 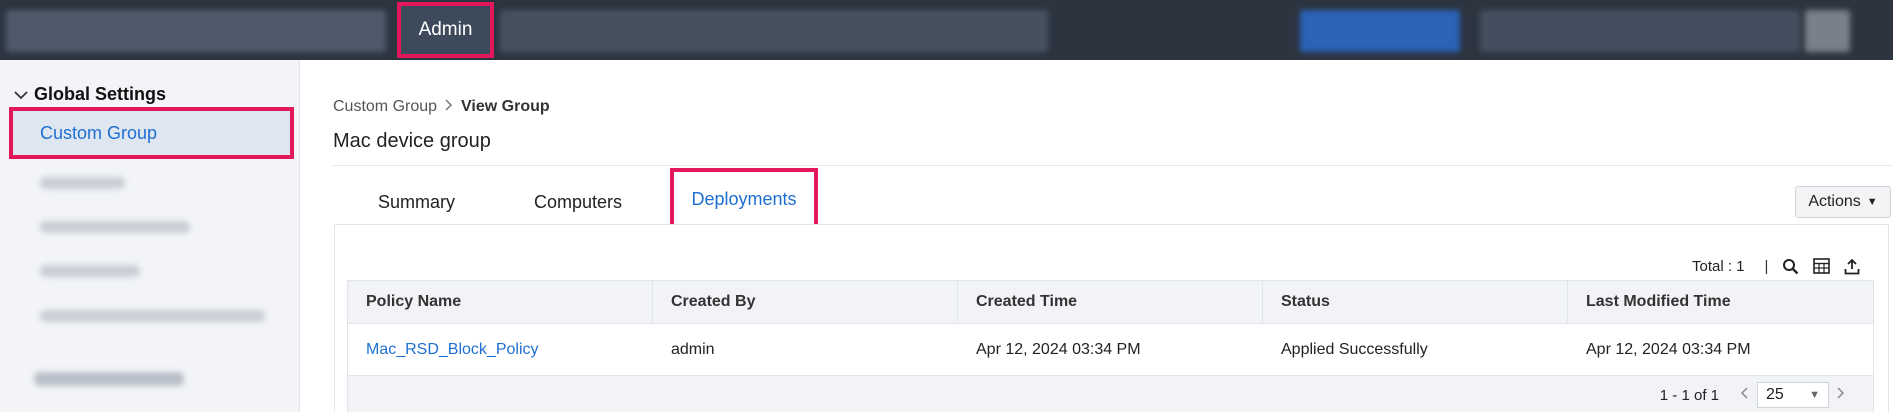 What do you see at coordinates (99, 132) in the screenshot?
I see `sidebar-item-label: Custom Group` at bounding box center [99, 132].